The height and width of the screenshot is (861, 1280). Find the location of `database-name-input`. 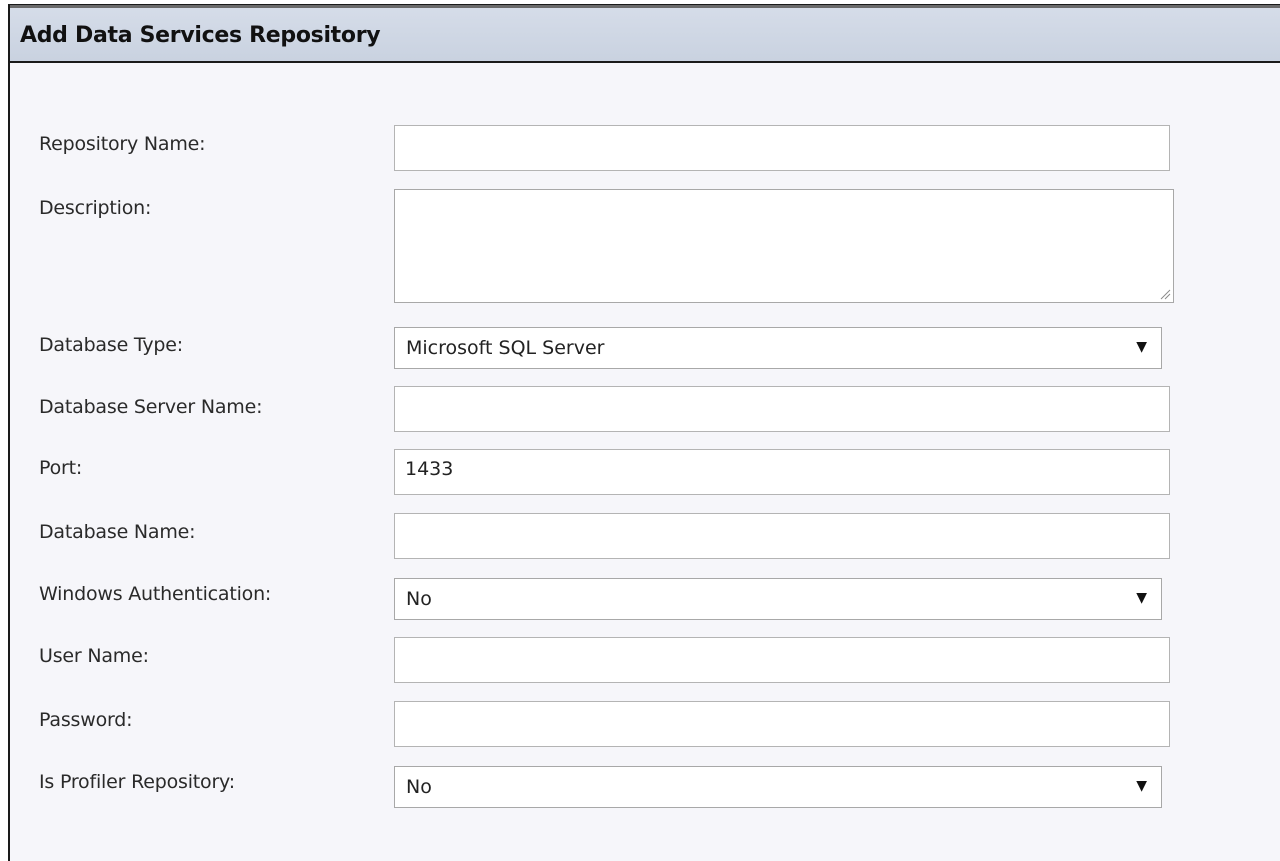

database-name-input is located at coordinates (782, 536).